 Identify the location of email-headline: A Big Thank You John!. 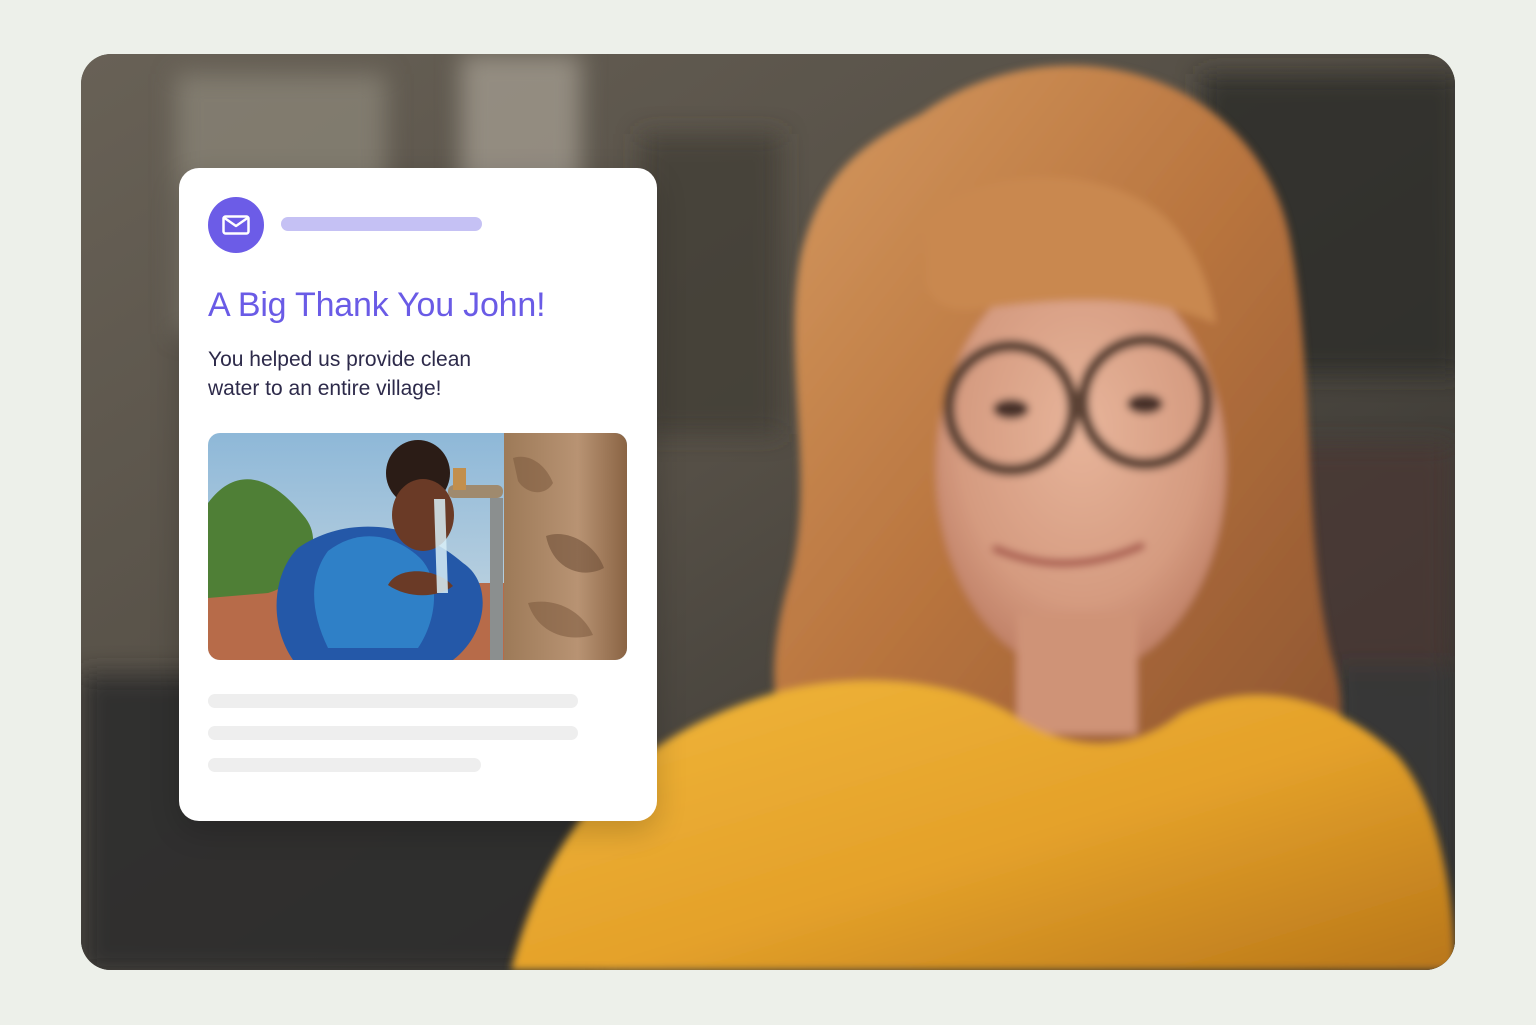
(377, 305).